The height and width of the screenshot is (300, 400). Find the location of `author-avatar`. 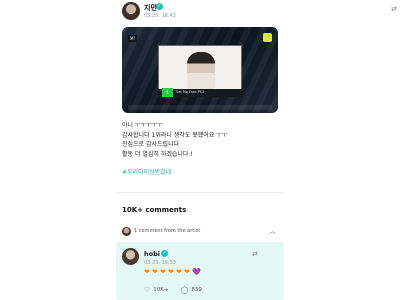

author-avatar is located at coordinates (131, 11).